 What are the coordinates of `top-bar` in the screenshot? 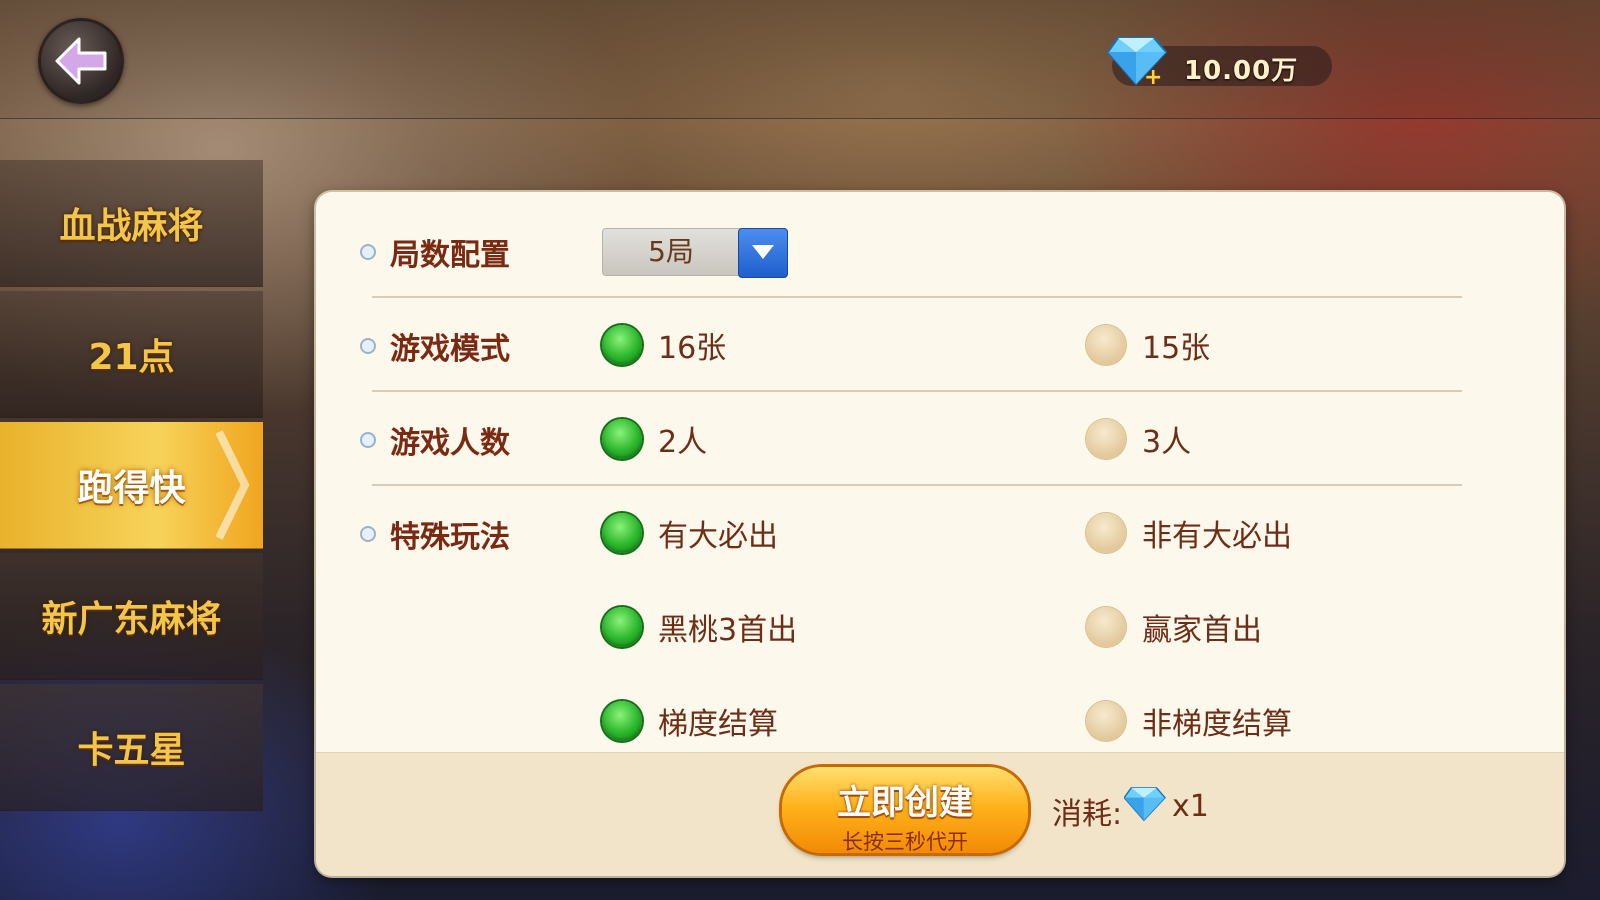 It's located at (800, 59).